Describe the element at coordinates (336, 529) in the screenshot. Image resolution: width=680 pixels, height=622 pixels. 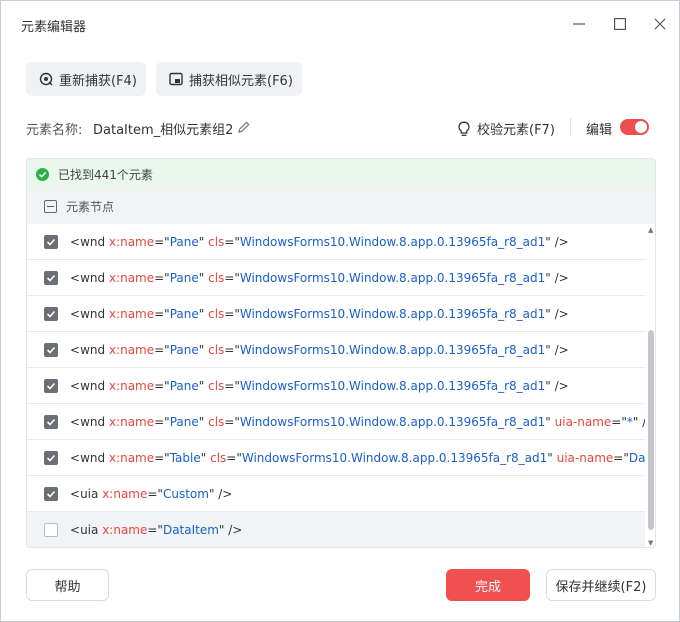
I see `node-row: <uia x:name="DataItem" />` at that location.